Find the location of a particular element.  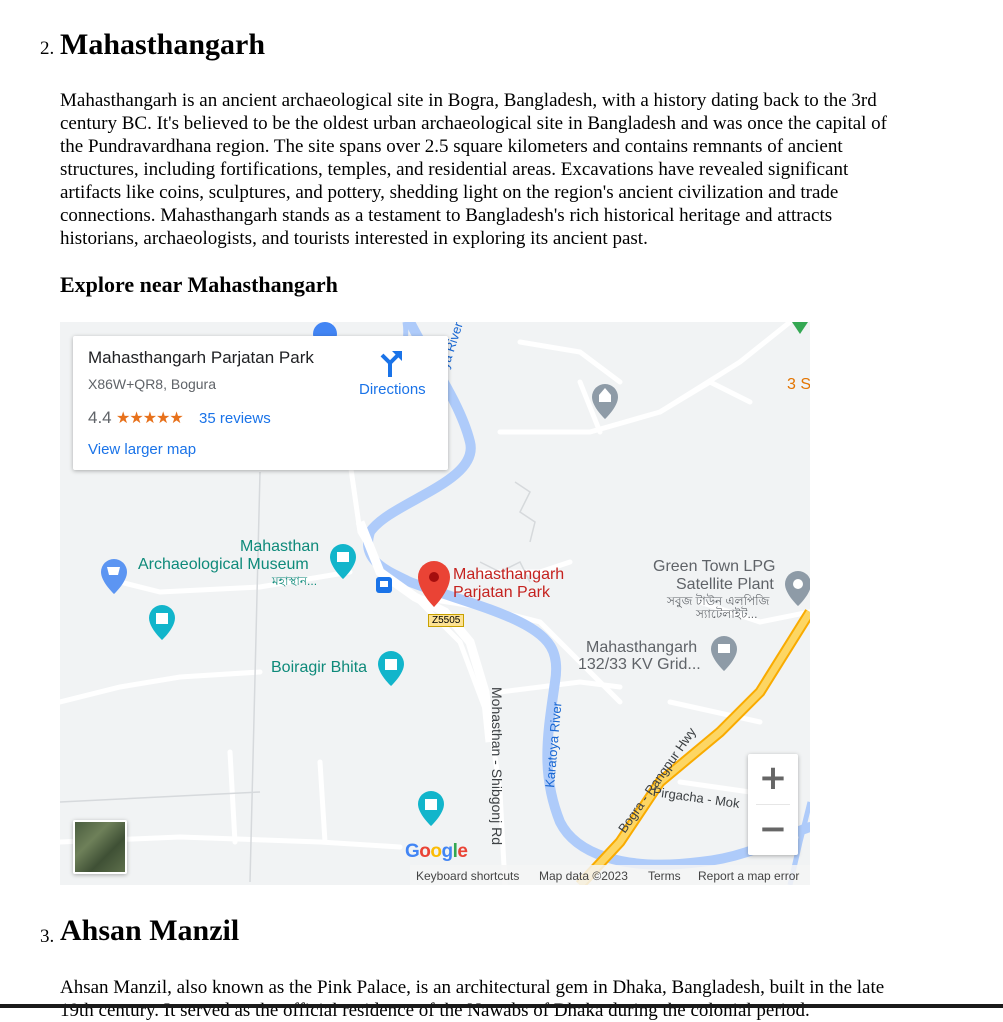

place-address: X86W+QR8, Bogura is located at coordinates (152, 384).